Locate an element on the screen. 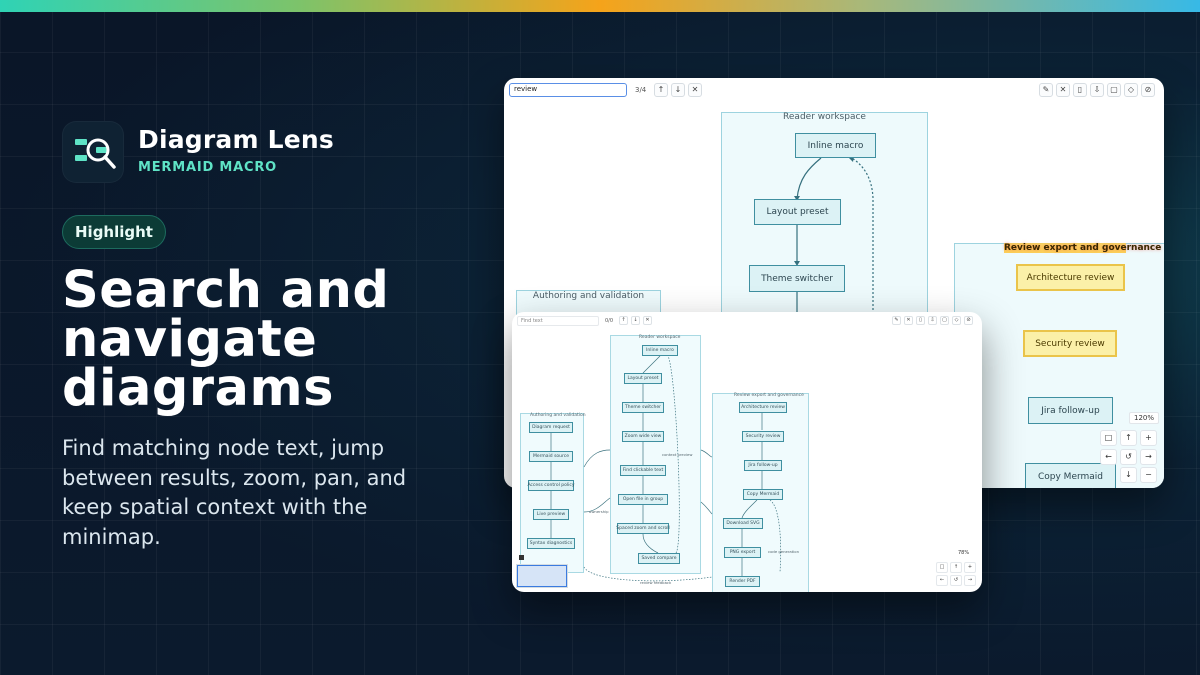 The width and height of the screenshot is (1200, 675). overview-node-pdf-export: PNG export is located at coordinates (742, 552).